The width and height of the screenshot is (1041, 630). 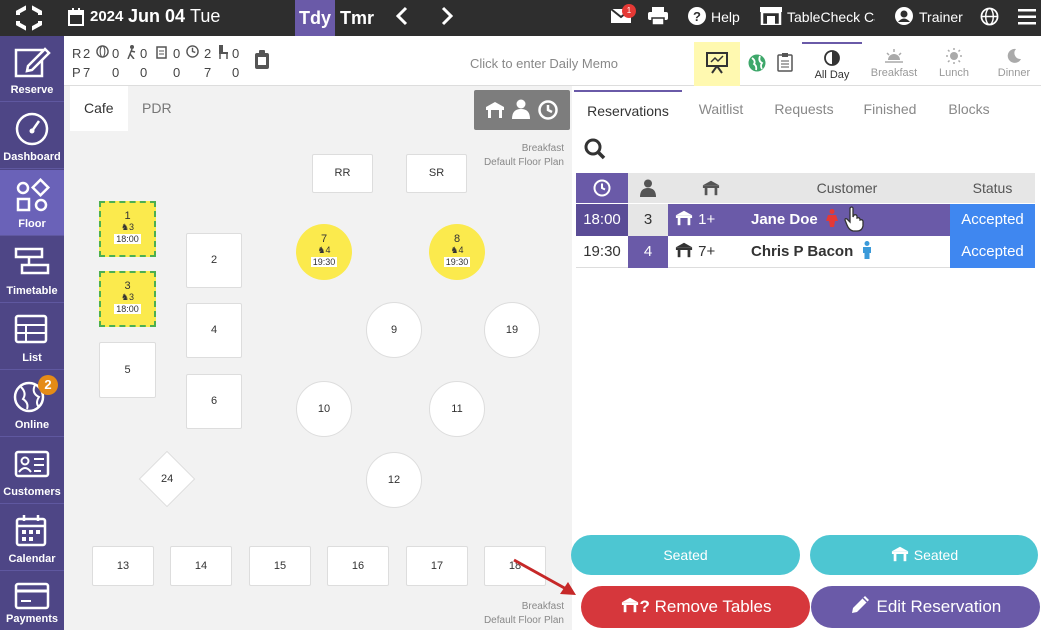 I want to click on globe-icon, so click(x=989, y=18).